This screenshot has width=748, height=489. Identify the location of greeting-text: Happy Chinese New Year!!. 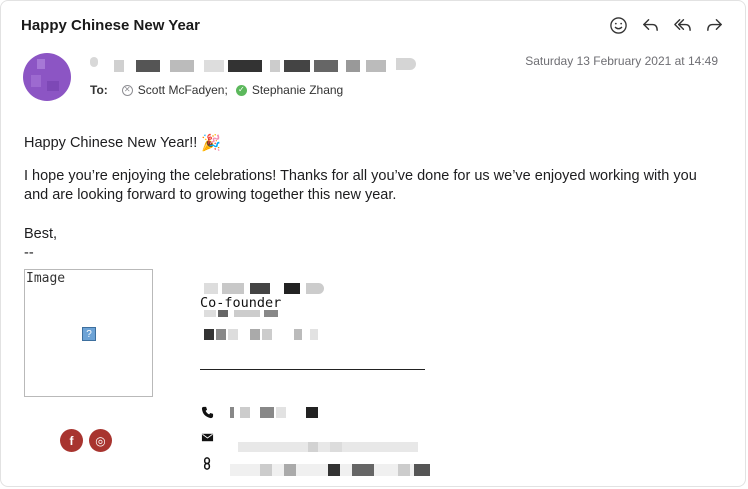
(111, 143).